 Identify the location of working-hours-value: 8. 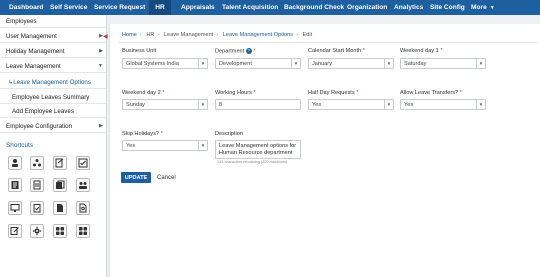
(221, 104).